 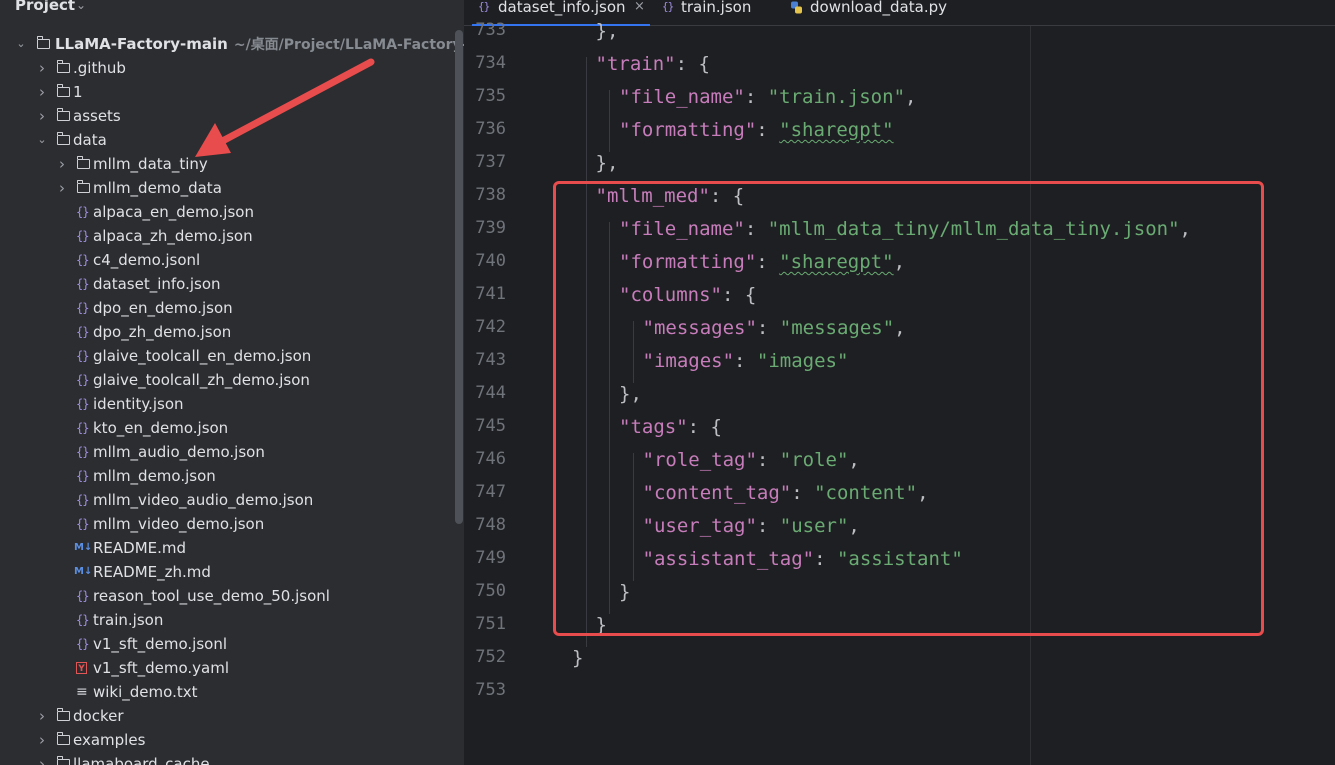 What do you see at coordinates (141, 44) in the screenshot?
I see `root-folder-name: LLaMA-Factory-main` at bounding box center [141, 44].